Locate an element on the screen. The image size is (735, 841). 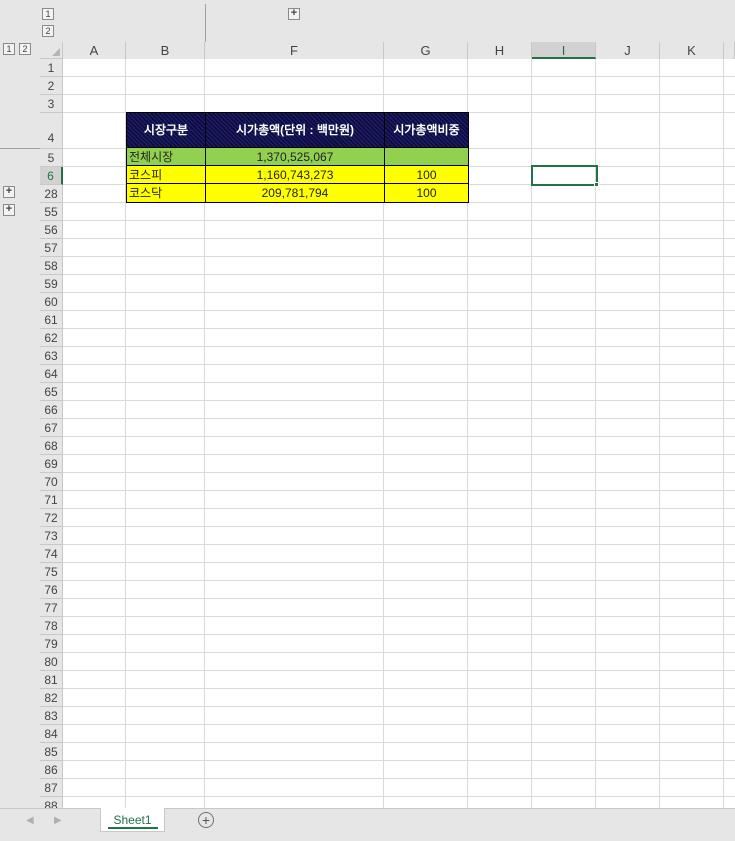
row-header-1: 1 is located at coordinates (51, 68).